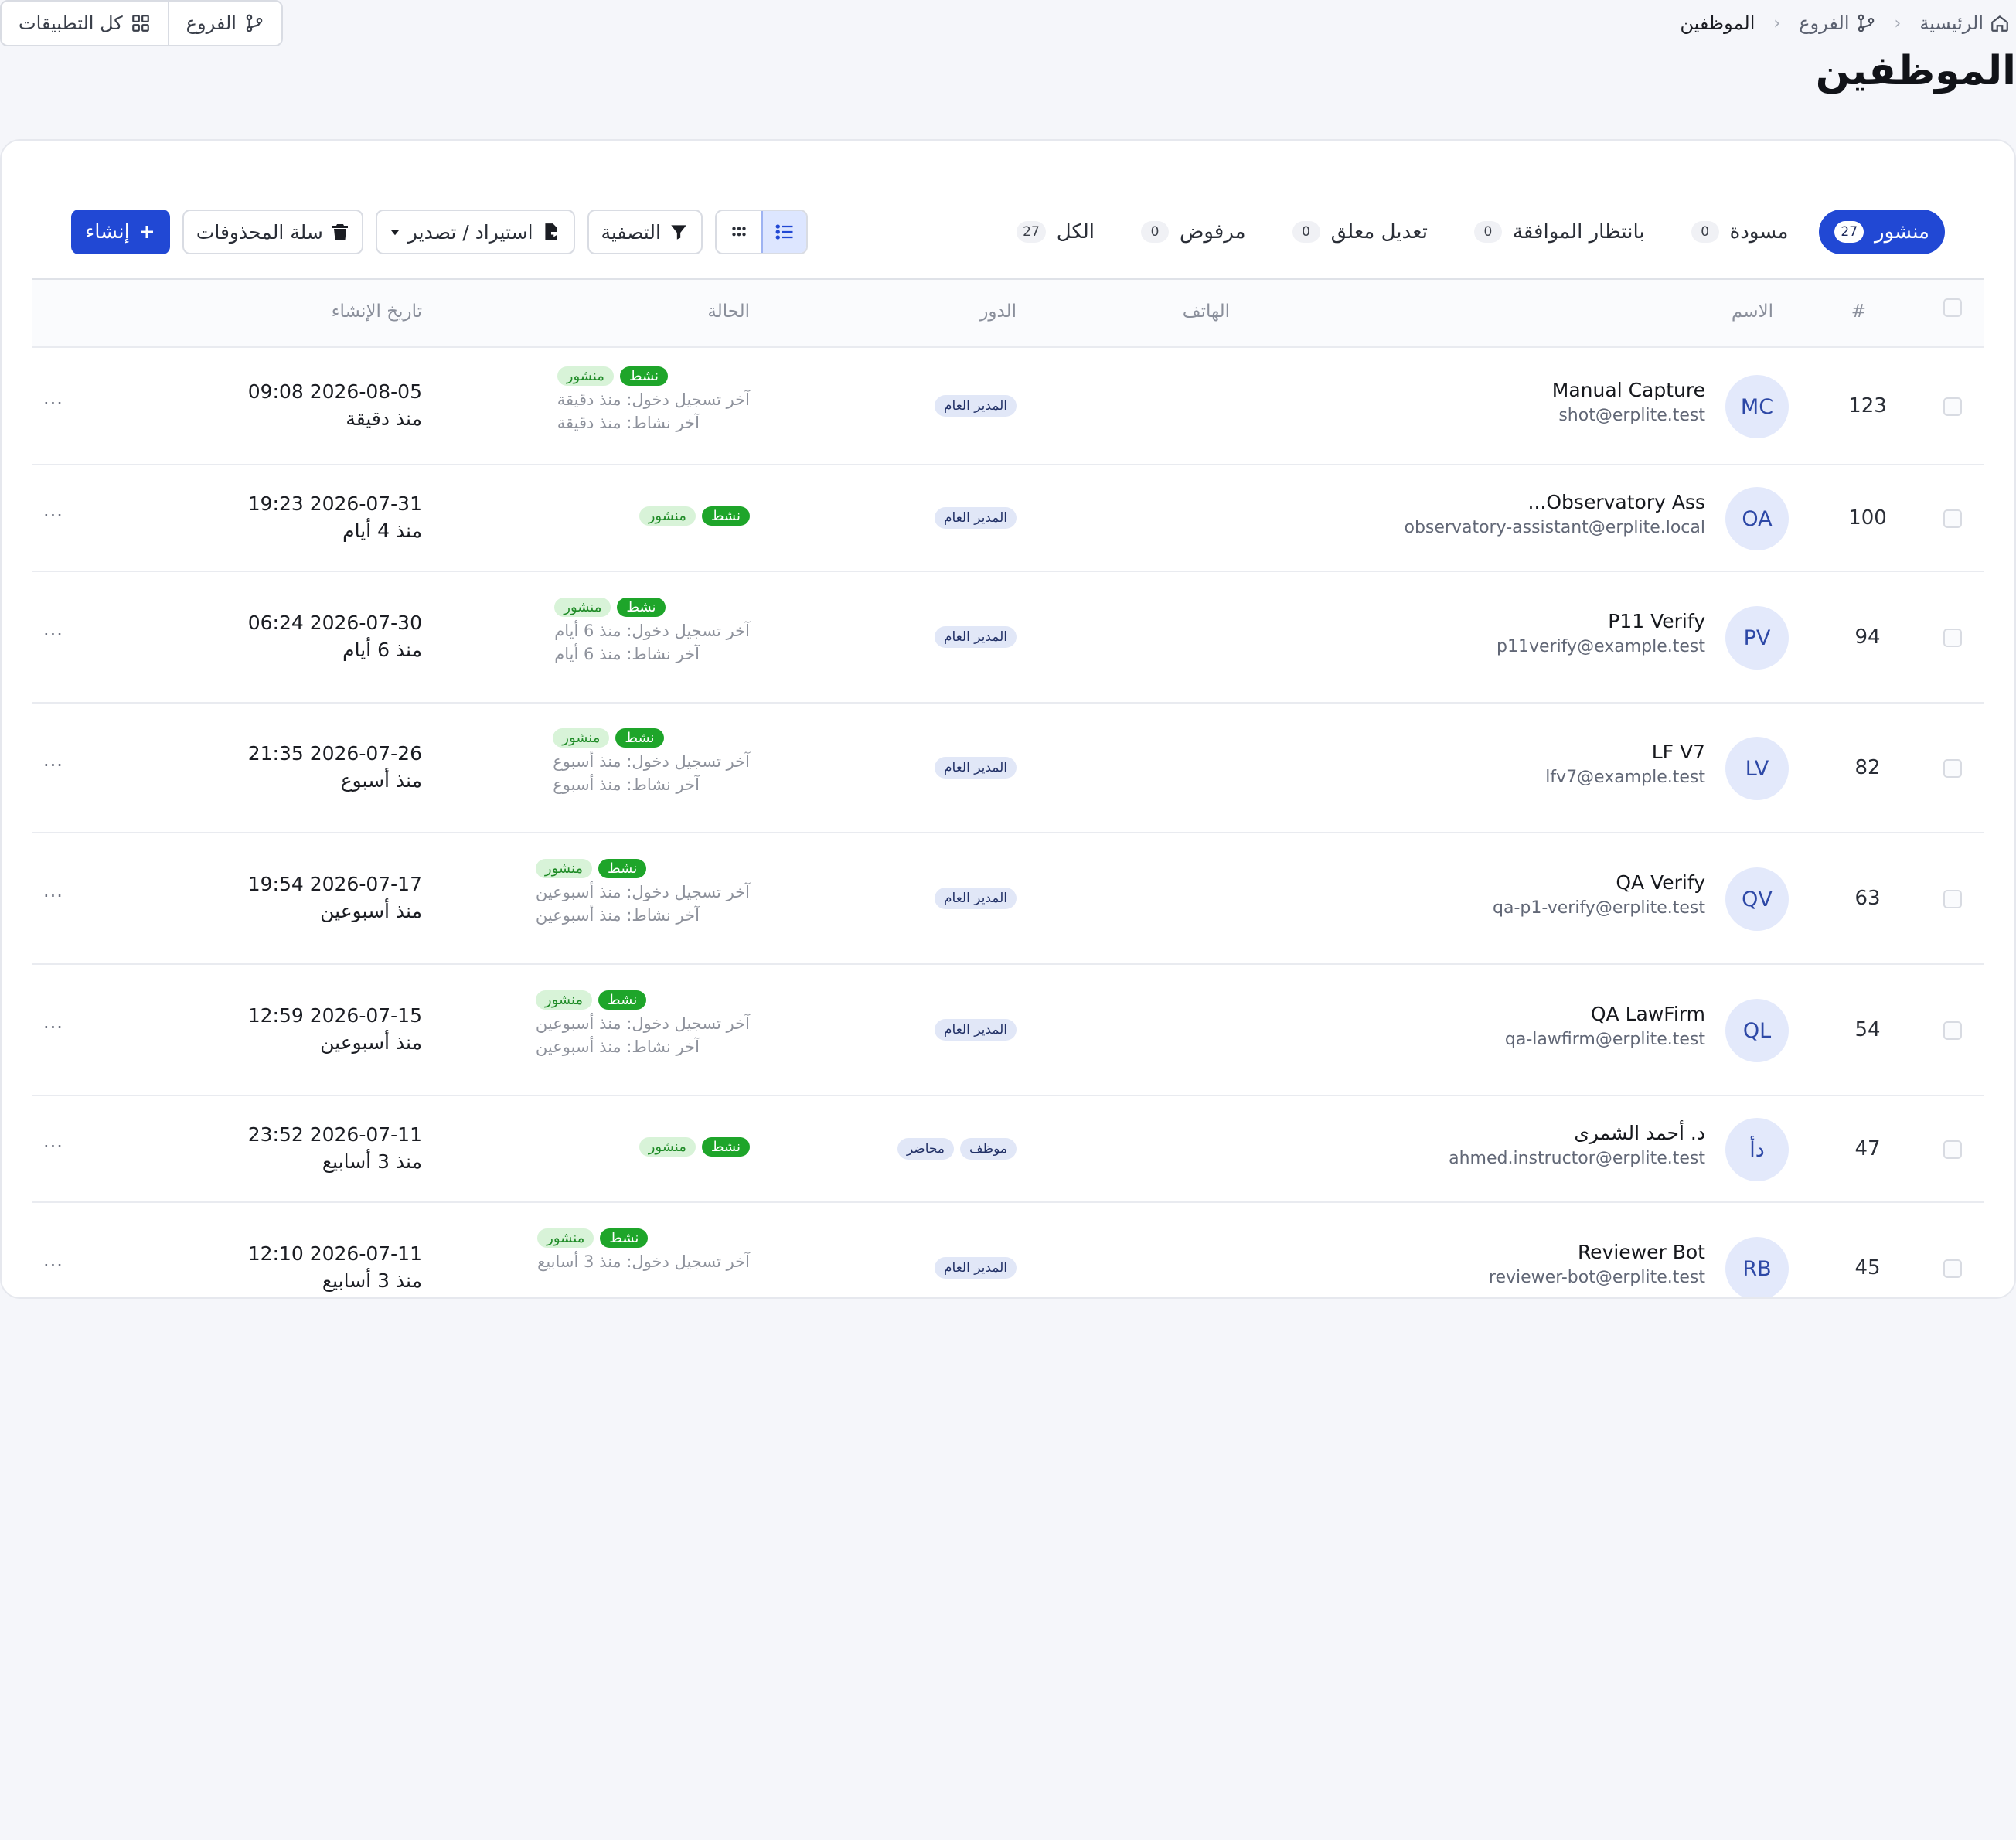 The width and height of the screenshot is (2016, 1840). What do you see at coordinates (1953, 307) in the screenshot?
I see `select-all-checkbox` at bounding box center [1953, 307].